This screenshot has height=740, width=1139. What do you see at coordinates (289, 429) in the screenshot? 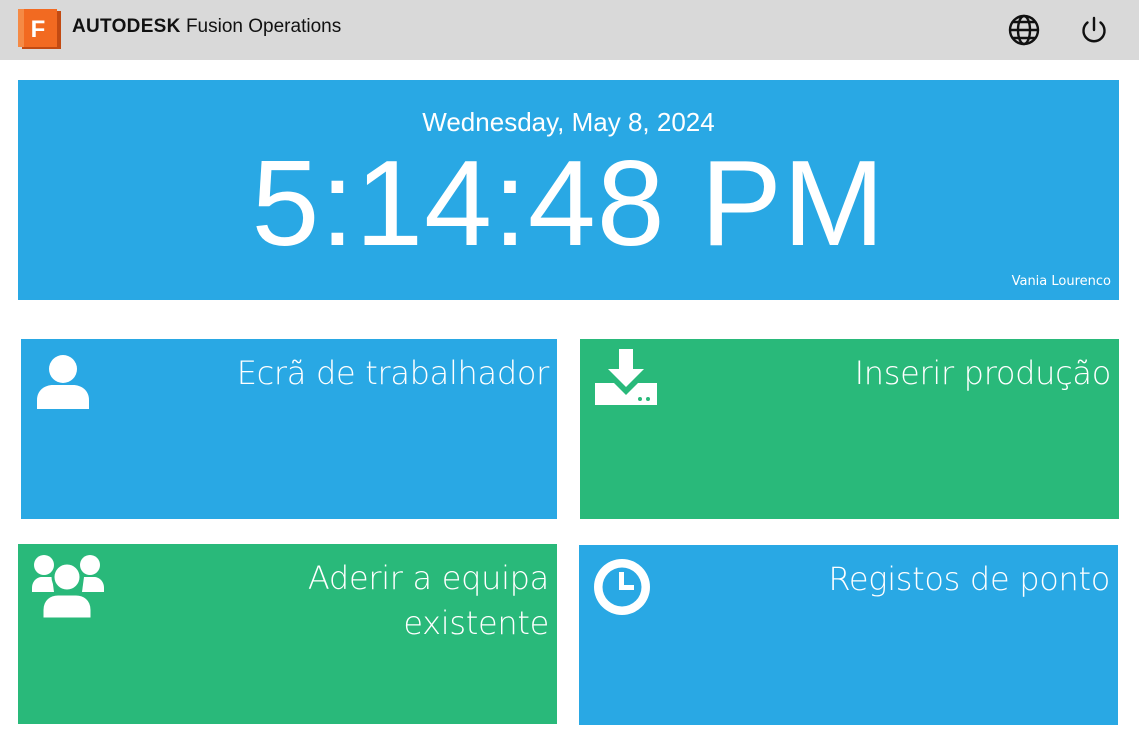
I see `tile-worker-screen: Ecrã de trabalhador` at bounding box center [289, 429].